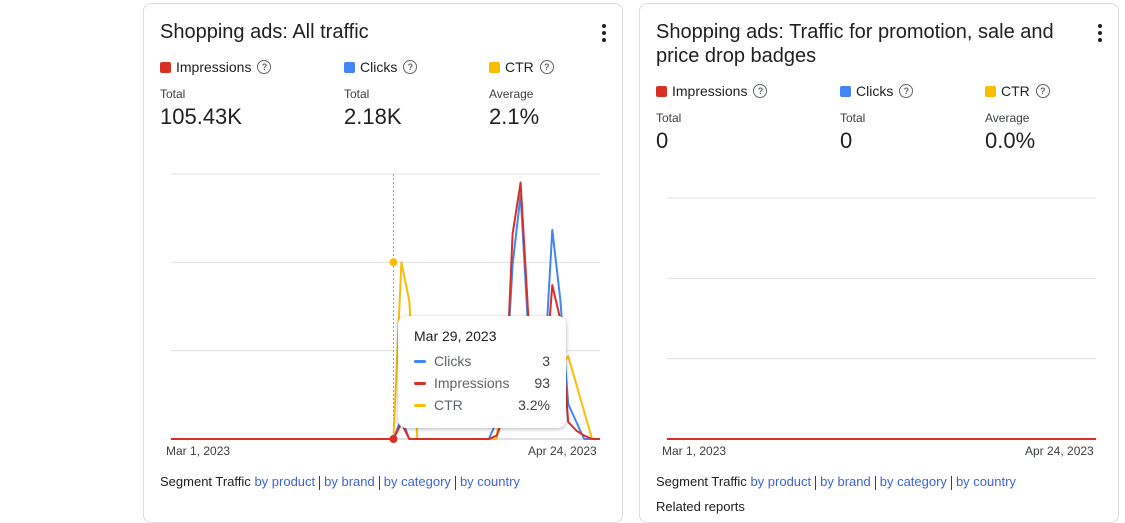 The image size is (1125, 523). I want to click on ctr-hover-point, so click(393, 262).